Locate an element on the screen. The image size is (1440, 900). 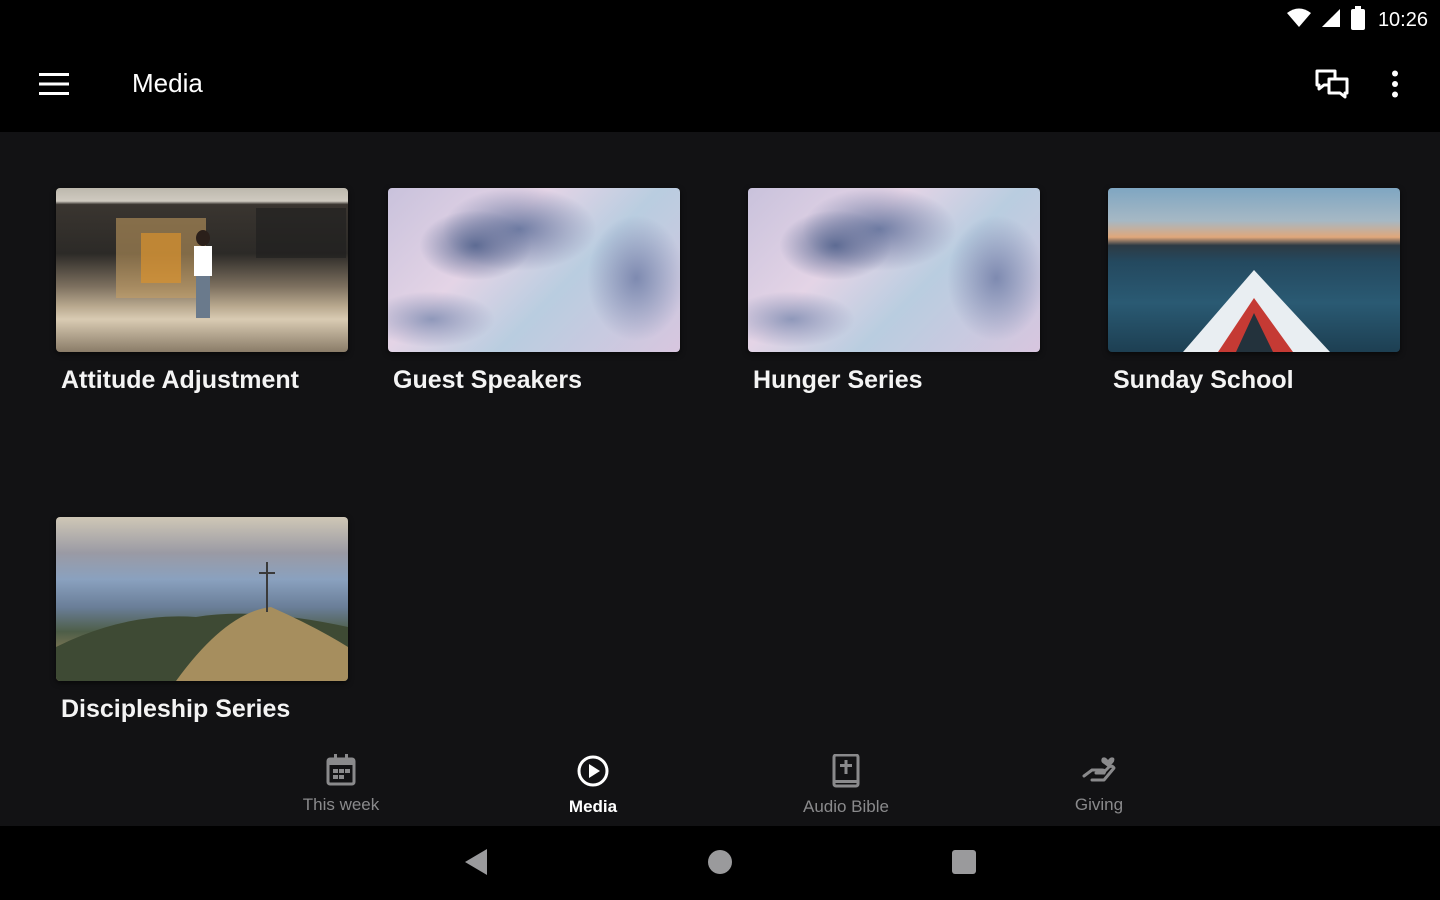
play-circle-icon is located at coordinates (593, 773).